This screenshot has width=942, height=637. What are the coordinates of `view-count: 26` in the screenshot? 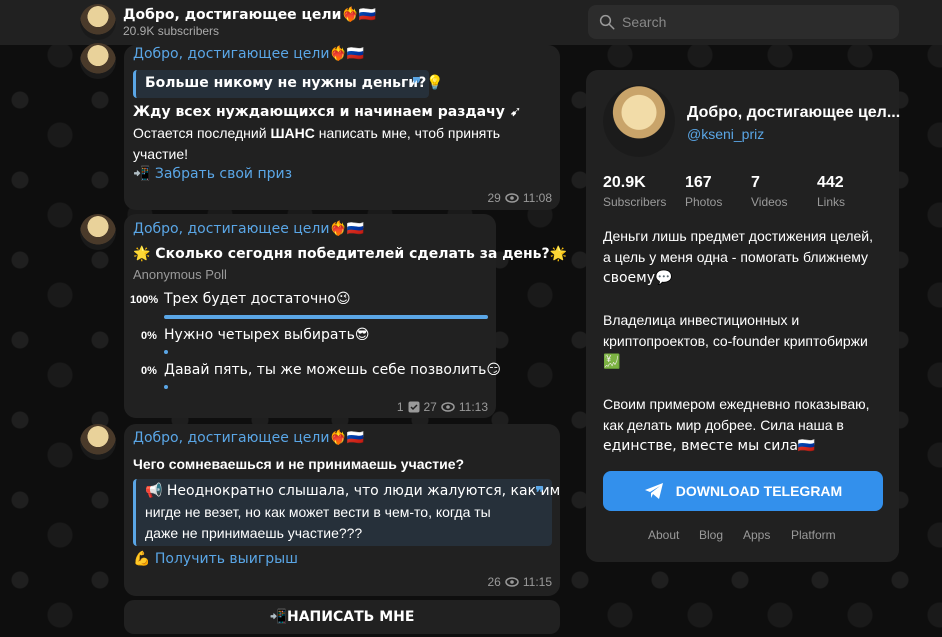 It's located at (494, 582).